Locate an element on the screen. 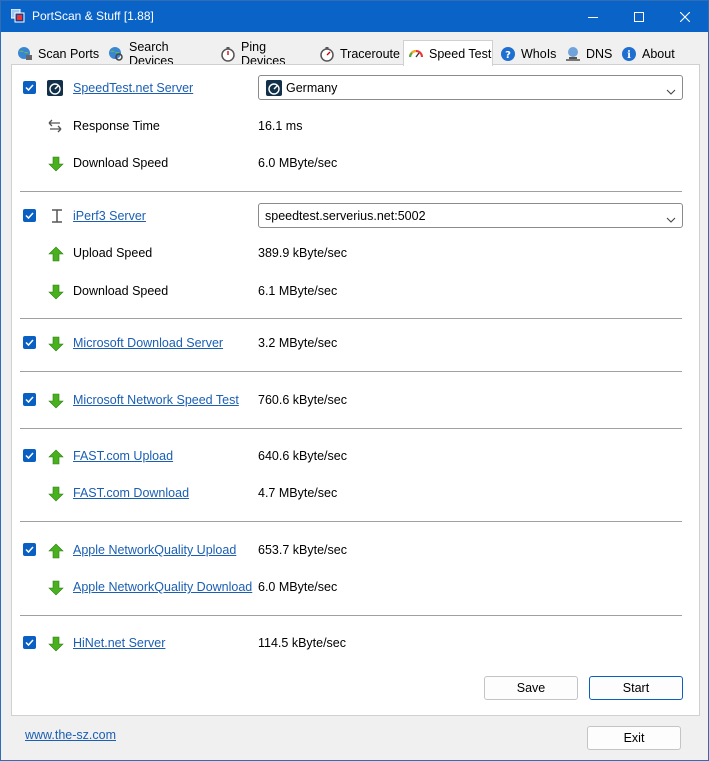  minimize-button is located at coordinates (593, 16).